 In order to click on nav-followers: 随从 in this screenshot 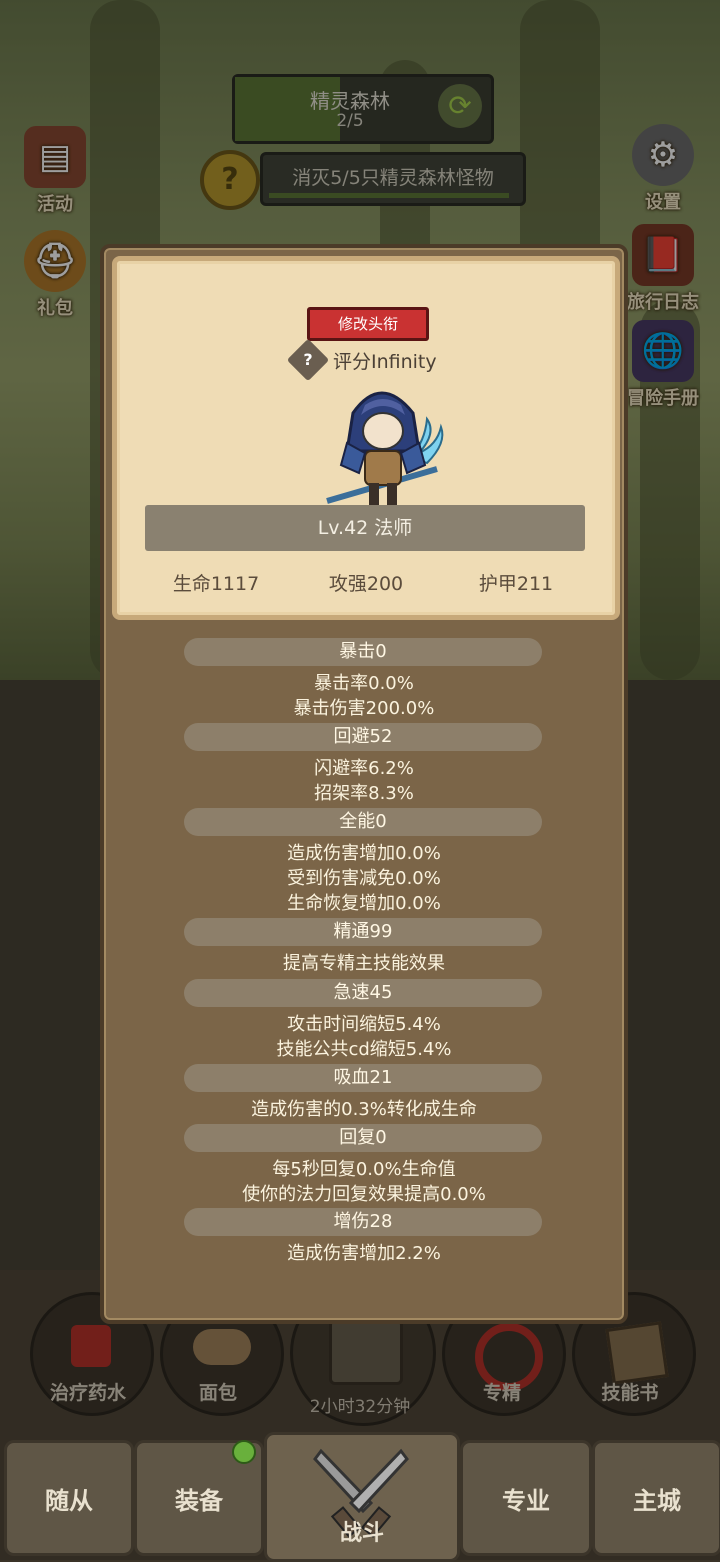, I will do `click(69, 1498)`.